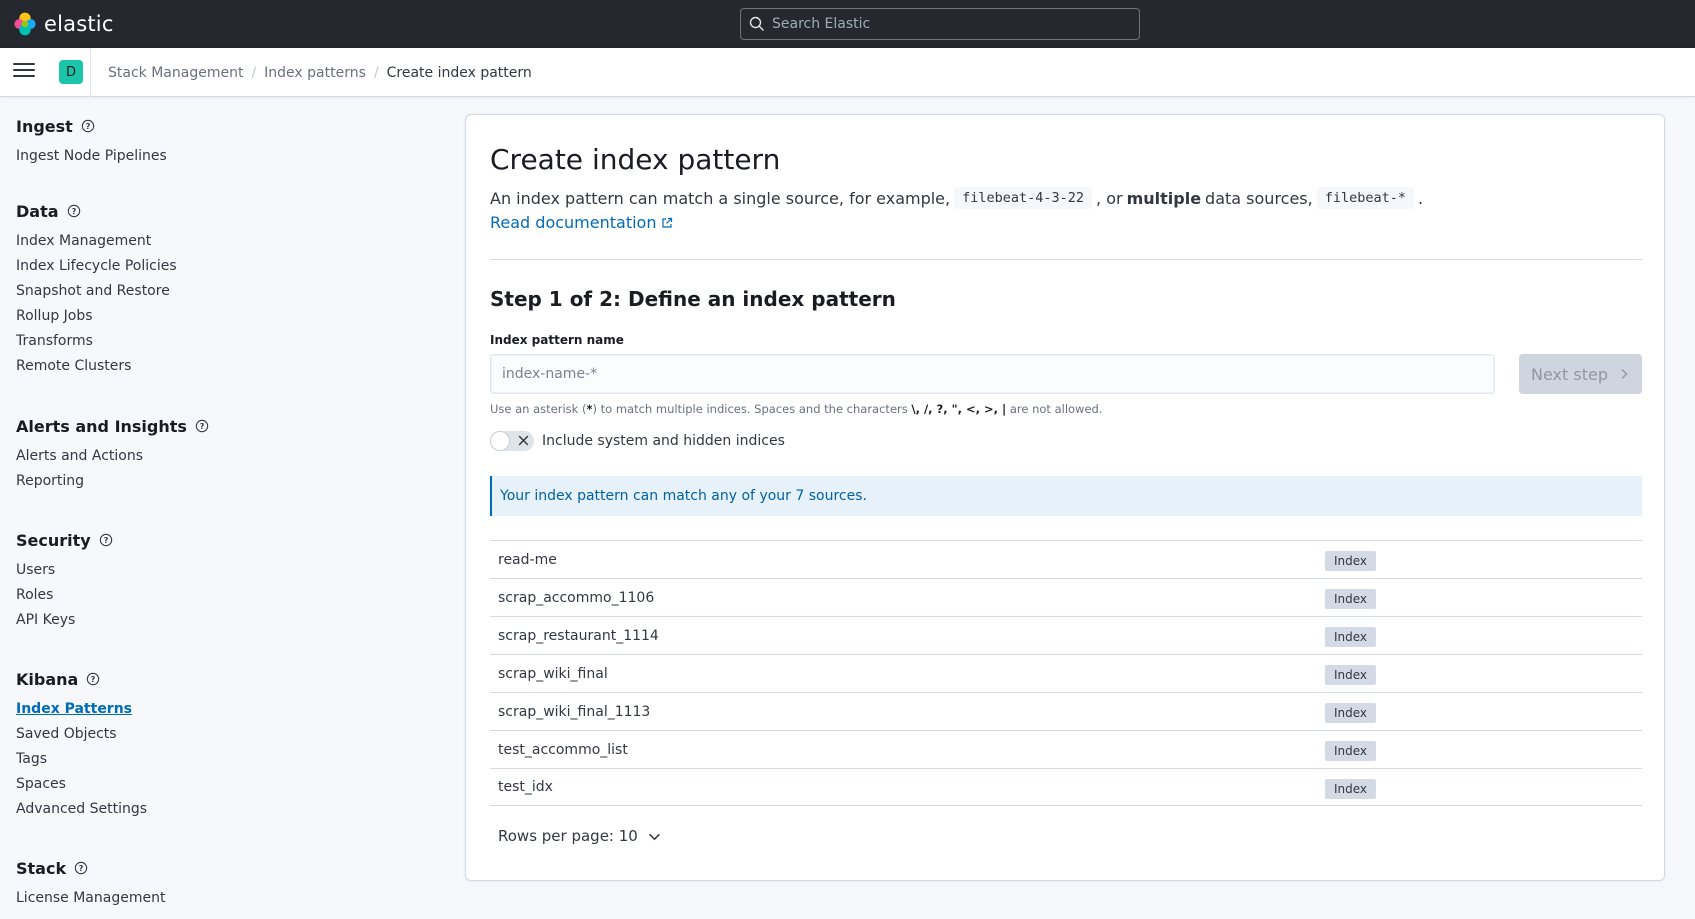 The image size is (1695, 919). What do you see at coordinates (79, 24) in the screenshot?
I see `logo-text: elastic` at bounding box center [79, 24].